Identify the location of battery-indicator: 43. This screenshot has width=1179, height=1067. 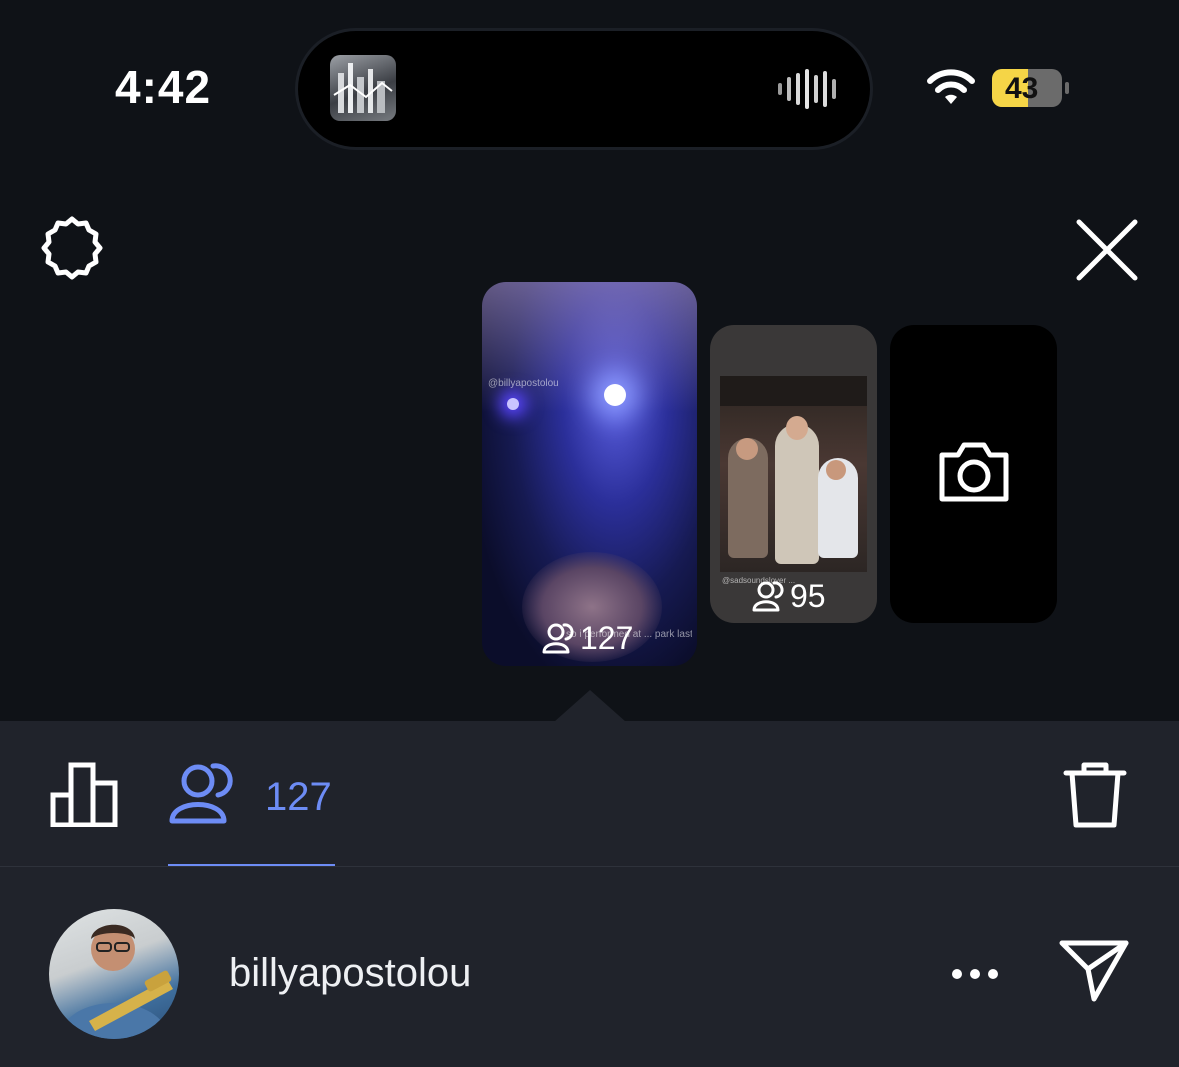
(1030, 88).